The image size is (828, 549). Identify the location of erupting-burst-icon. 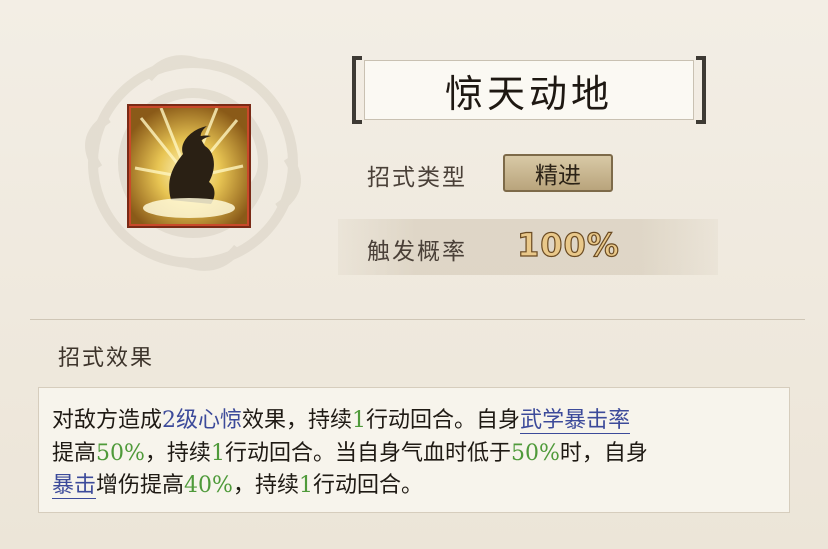
(189, 166).